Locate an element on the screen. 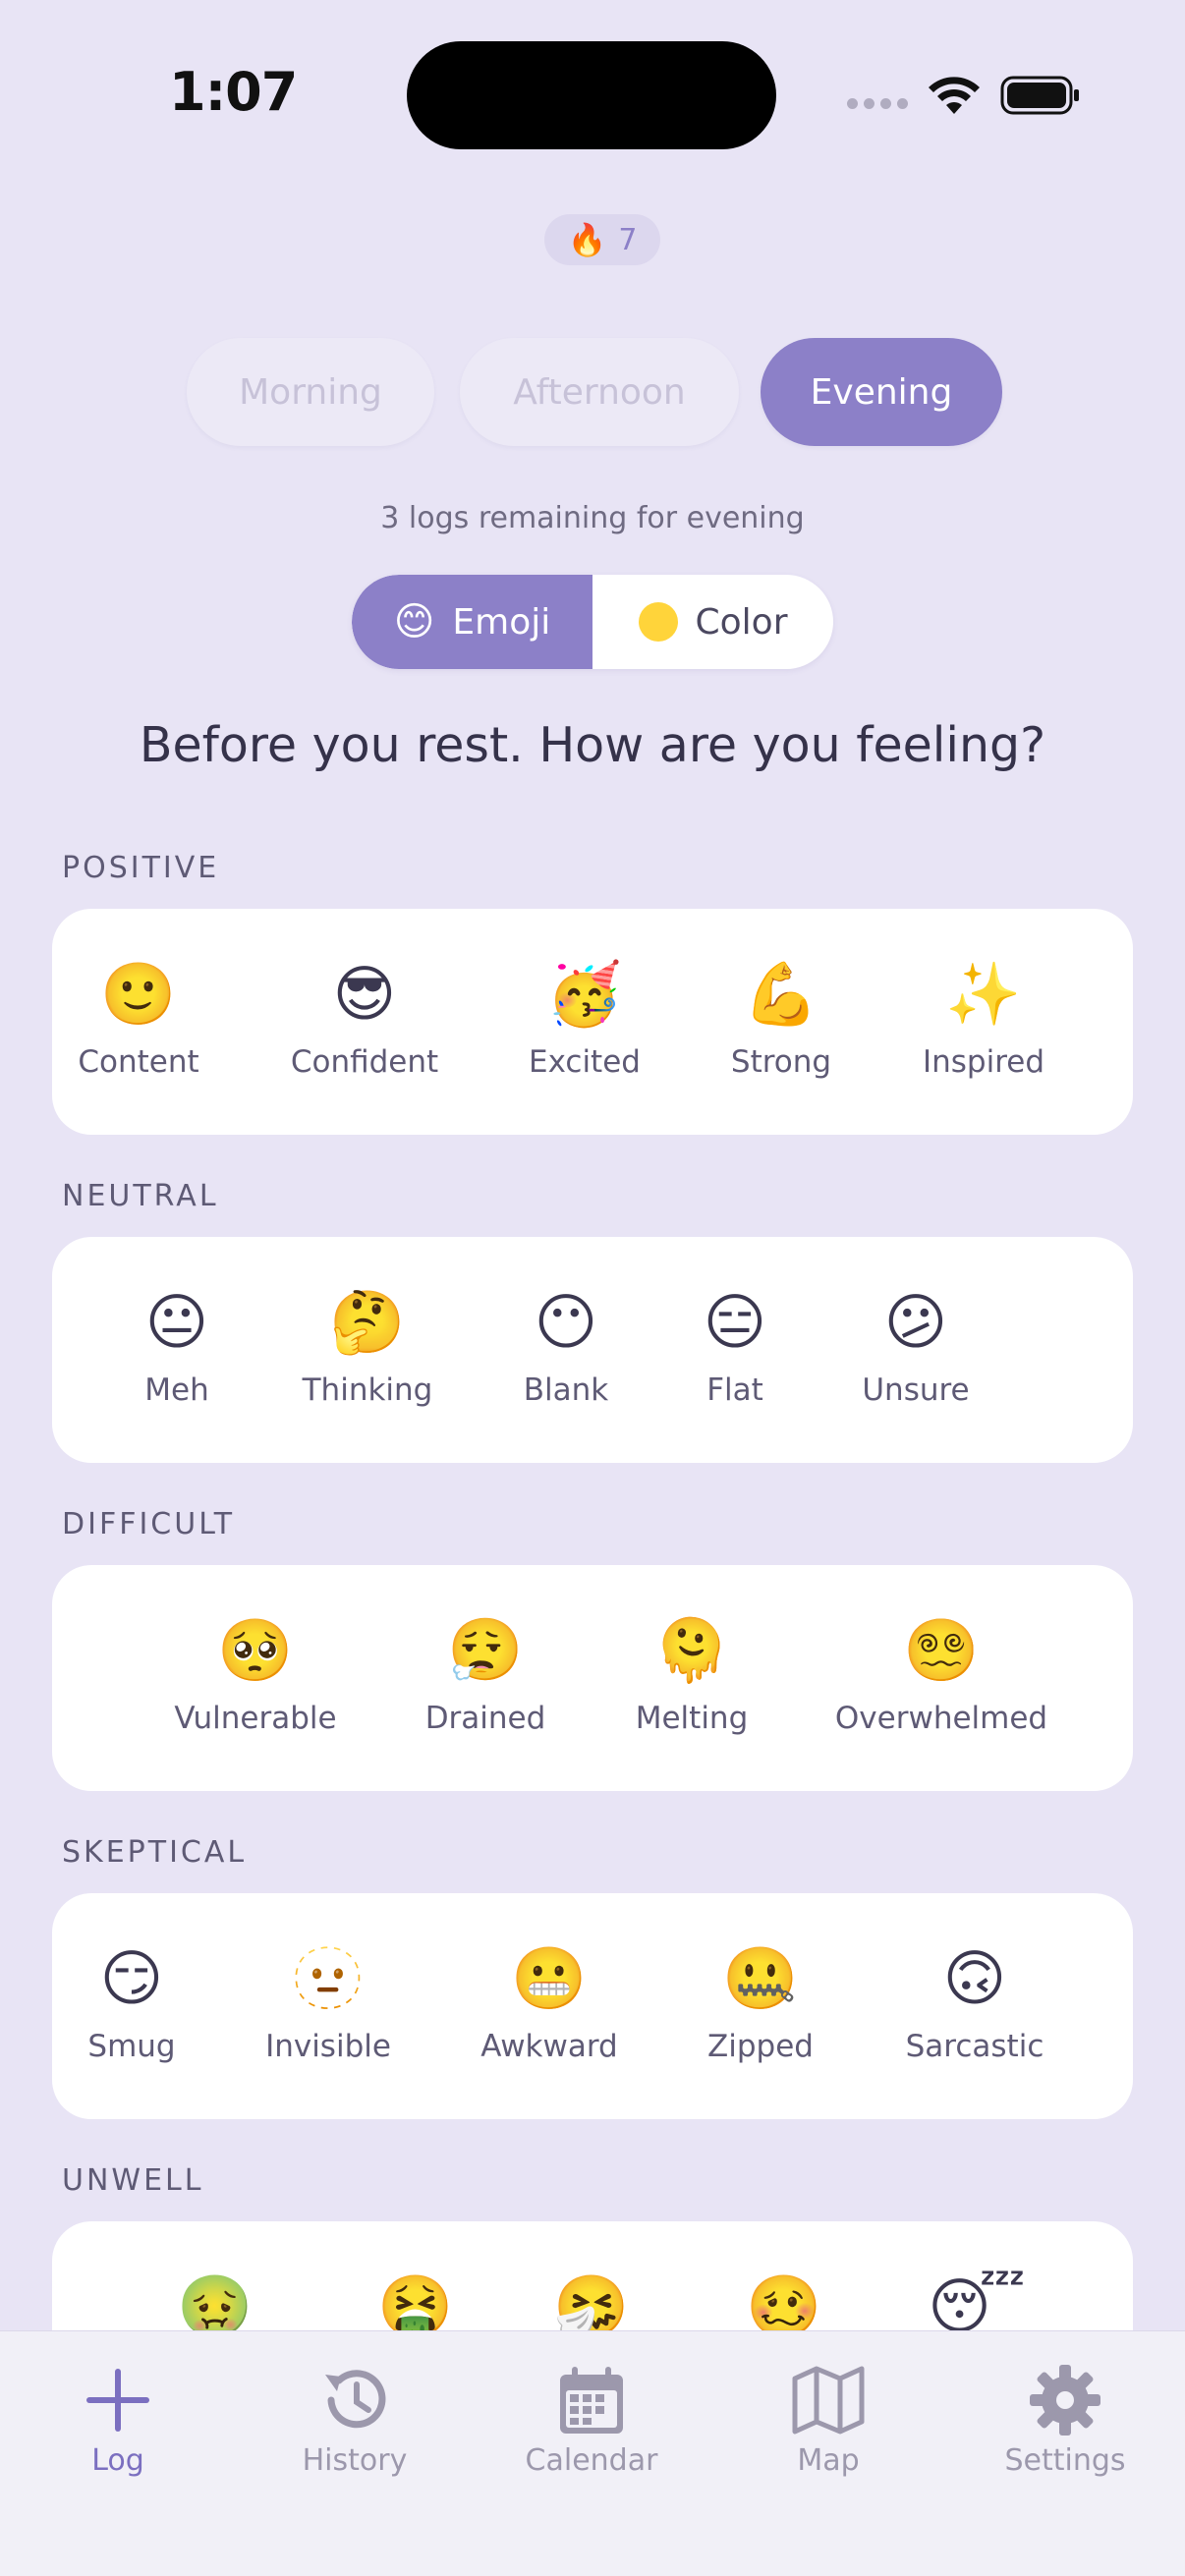  emotion-thinking: 🤔 Thinking is located at coordinates (368, 1347).